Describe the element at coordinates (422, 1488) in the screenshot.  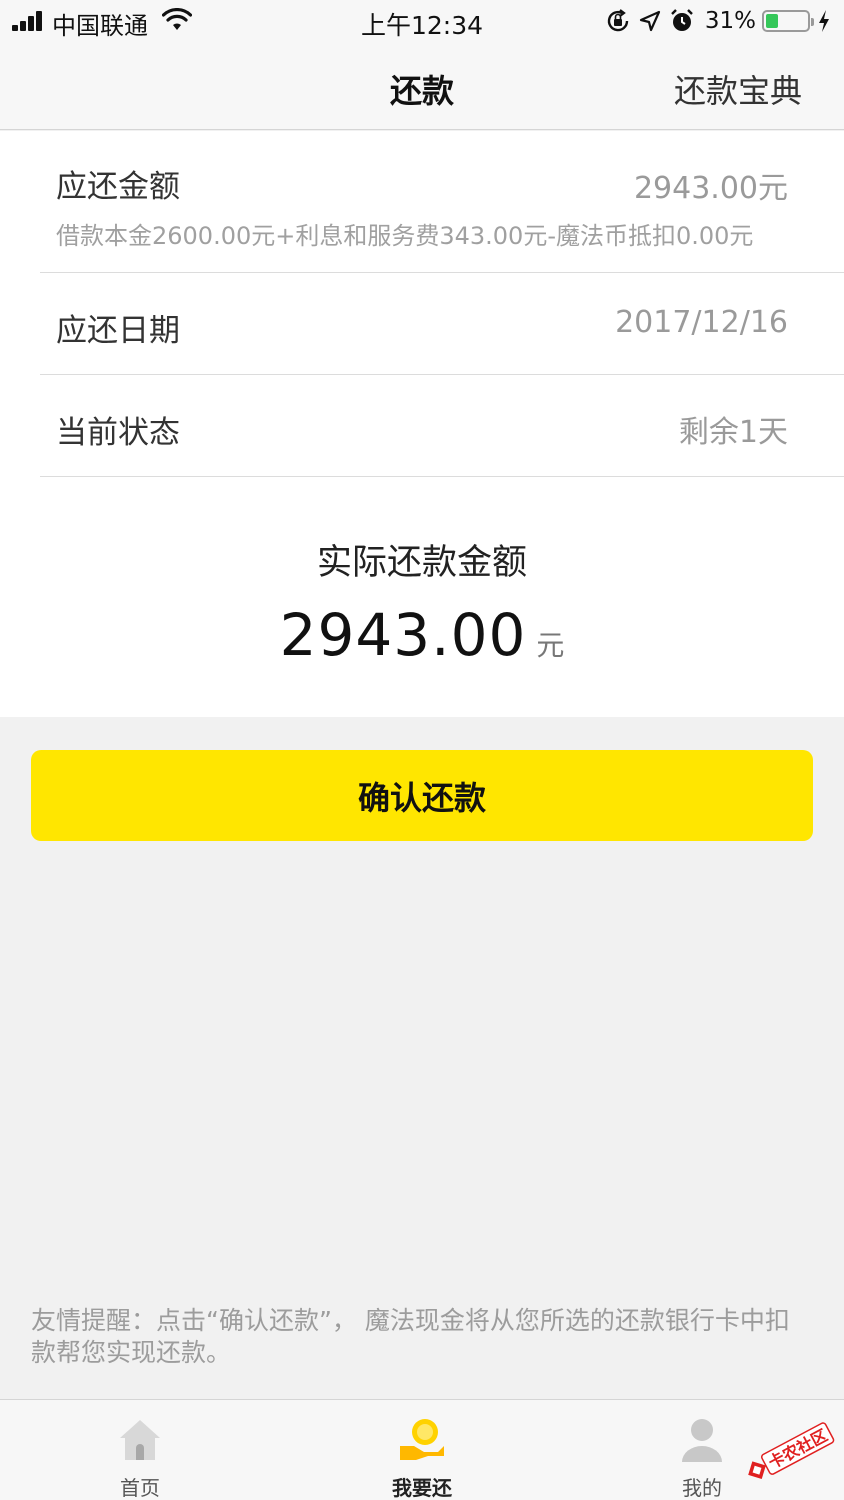
I see `tab-repay-label: 我要还` at that location.